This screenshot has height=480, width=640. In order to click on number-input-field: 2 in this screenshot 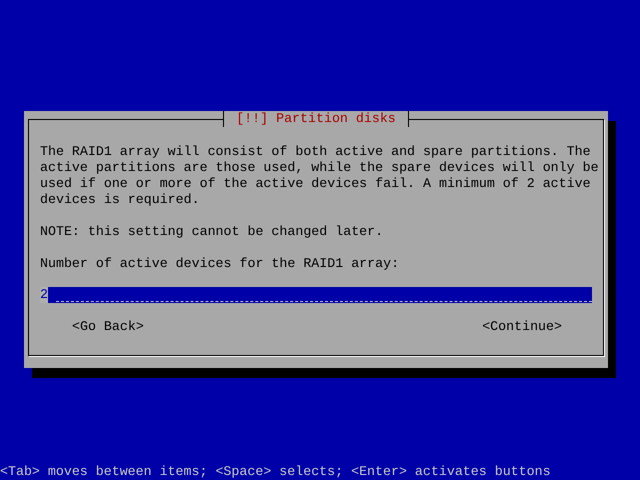, I will do `click(316, 295)`.